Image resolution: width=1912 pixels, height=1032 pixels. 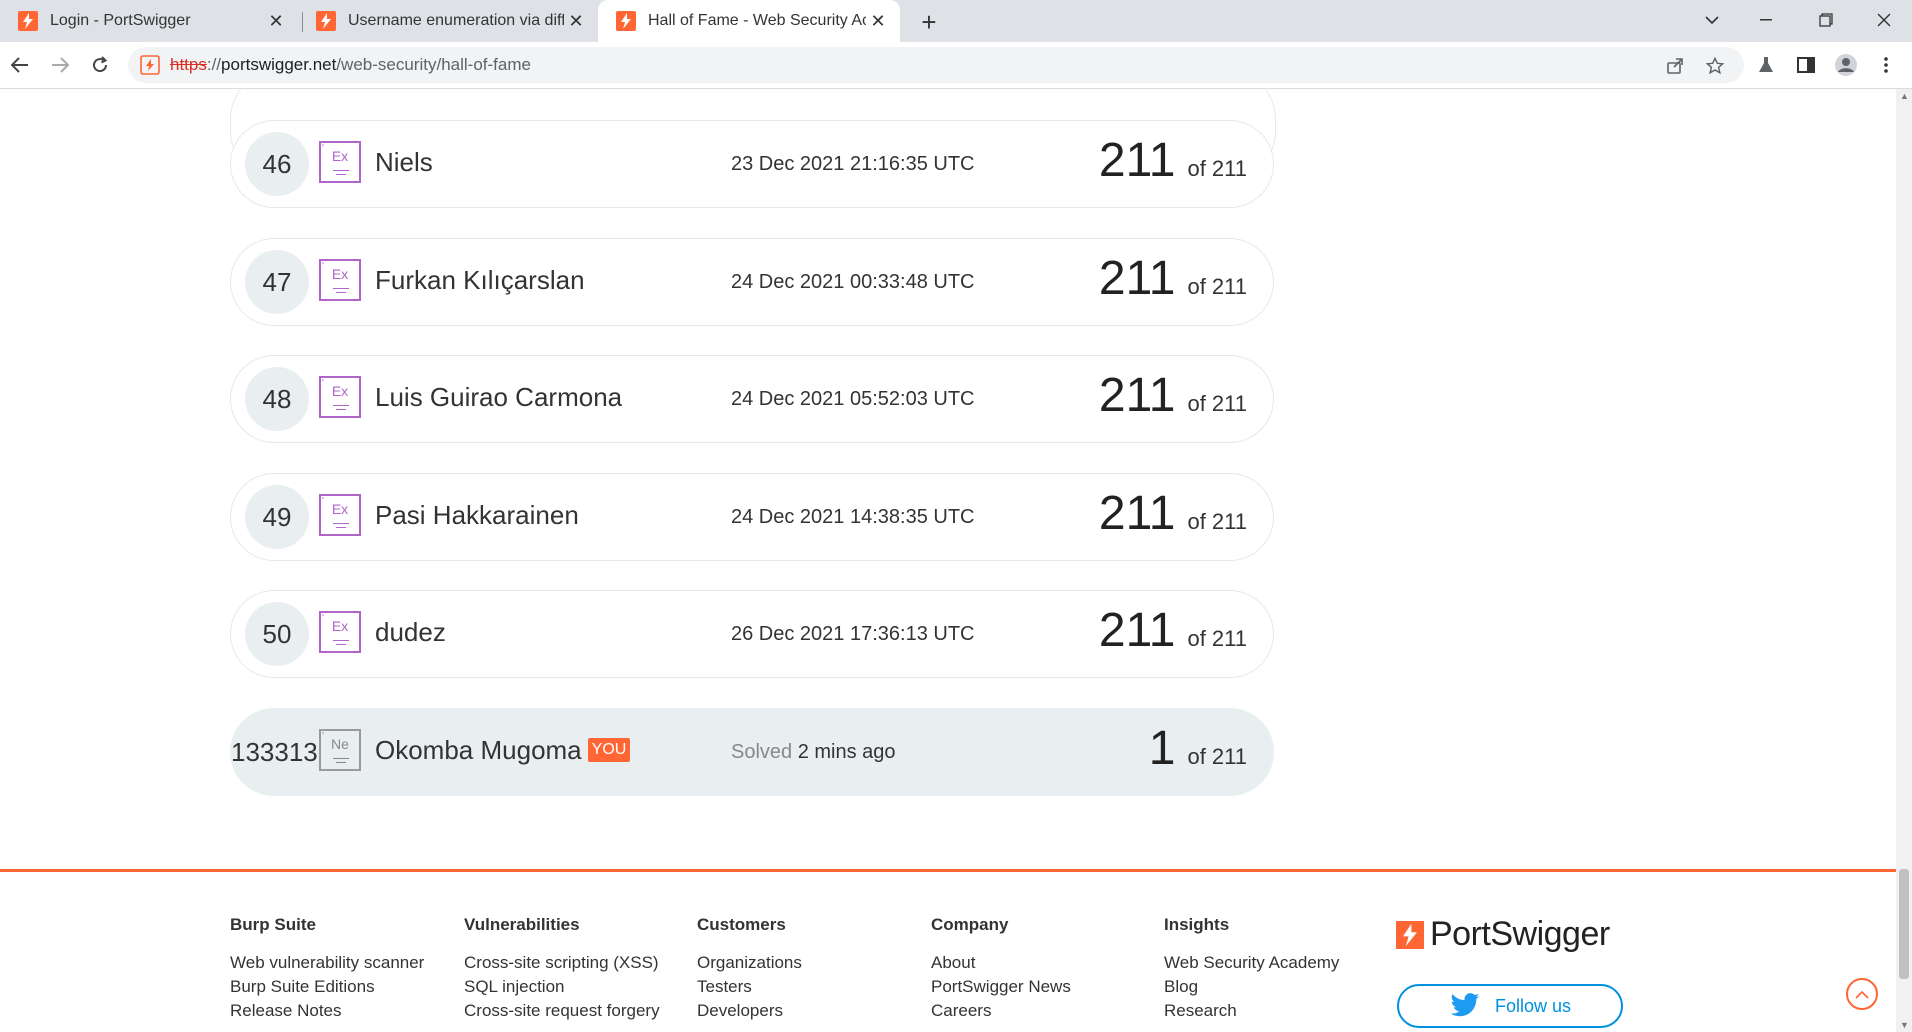 What do you see at coordinates (1197, 924) in the screenshot?
I see `footer-heading: Insights` at bounding box center [1197, 924].